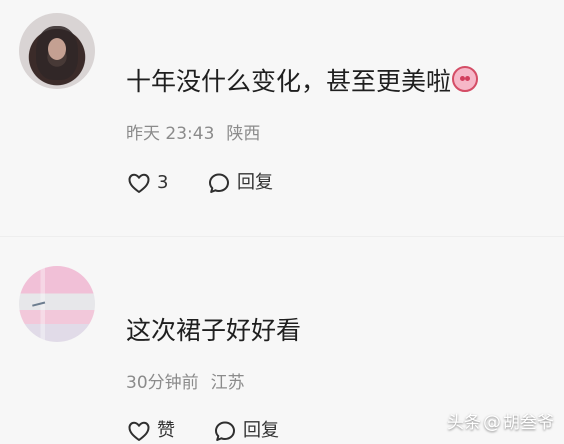  What do you see at coordinates (289, 81) in the screenshot?
I see `comment-text: 十年没什么变化，甚至更美啦` at bounding box center [289, 81].